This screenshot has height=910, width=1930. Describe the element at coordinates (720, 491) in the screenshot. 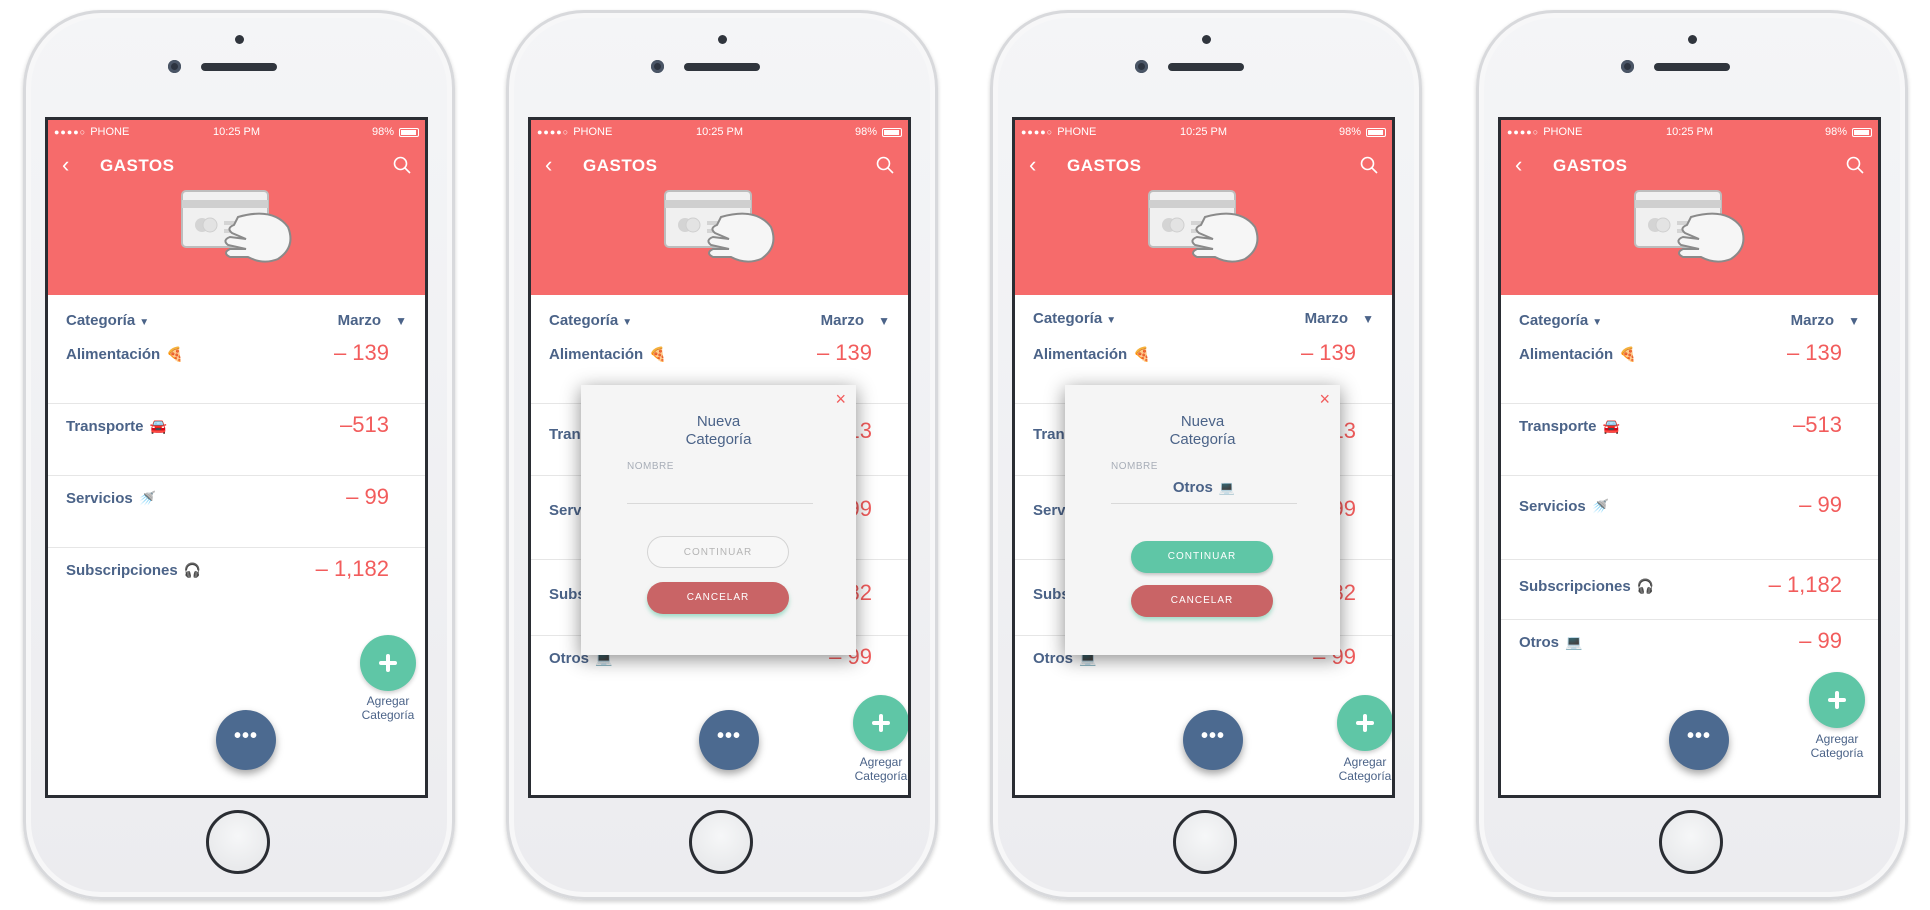

I see `name-field` at that location.